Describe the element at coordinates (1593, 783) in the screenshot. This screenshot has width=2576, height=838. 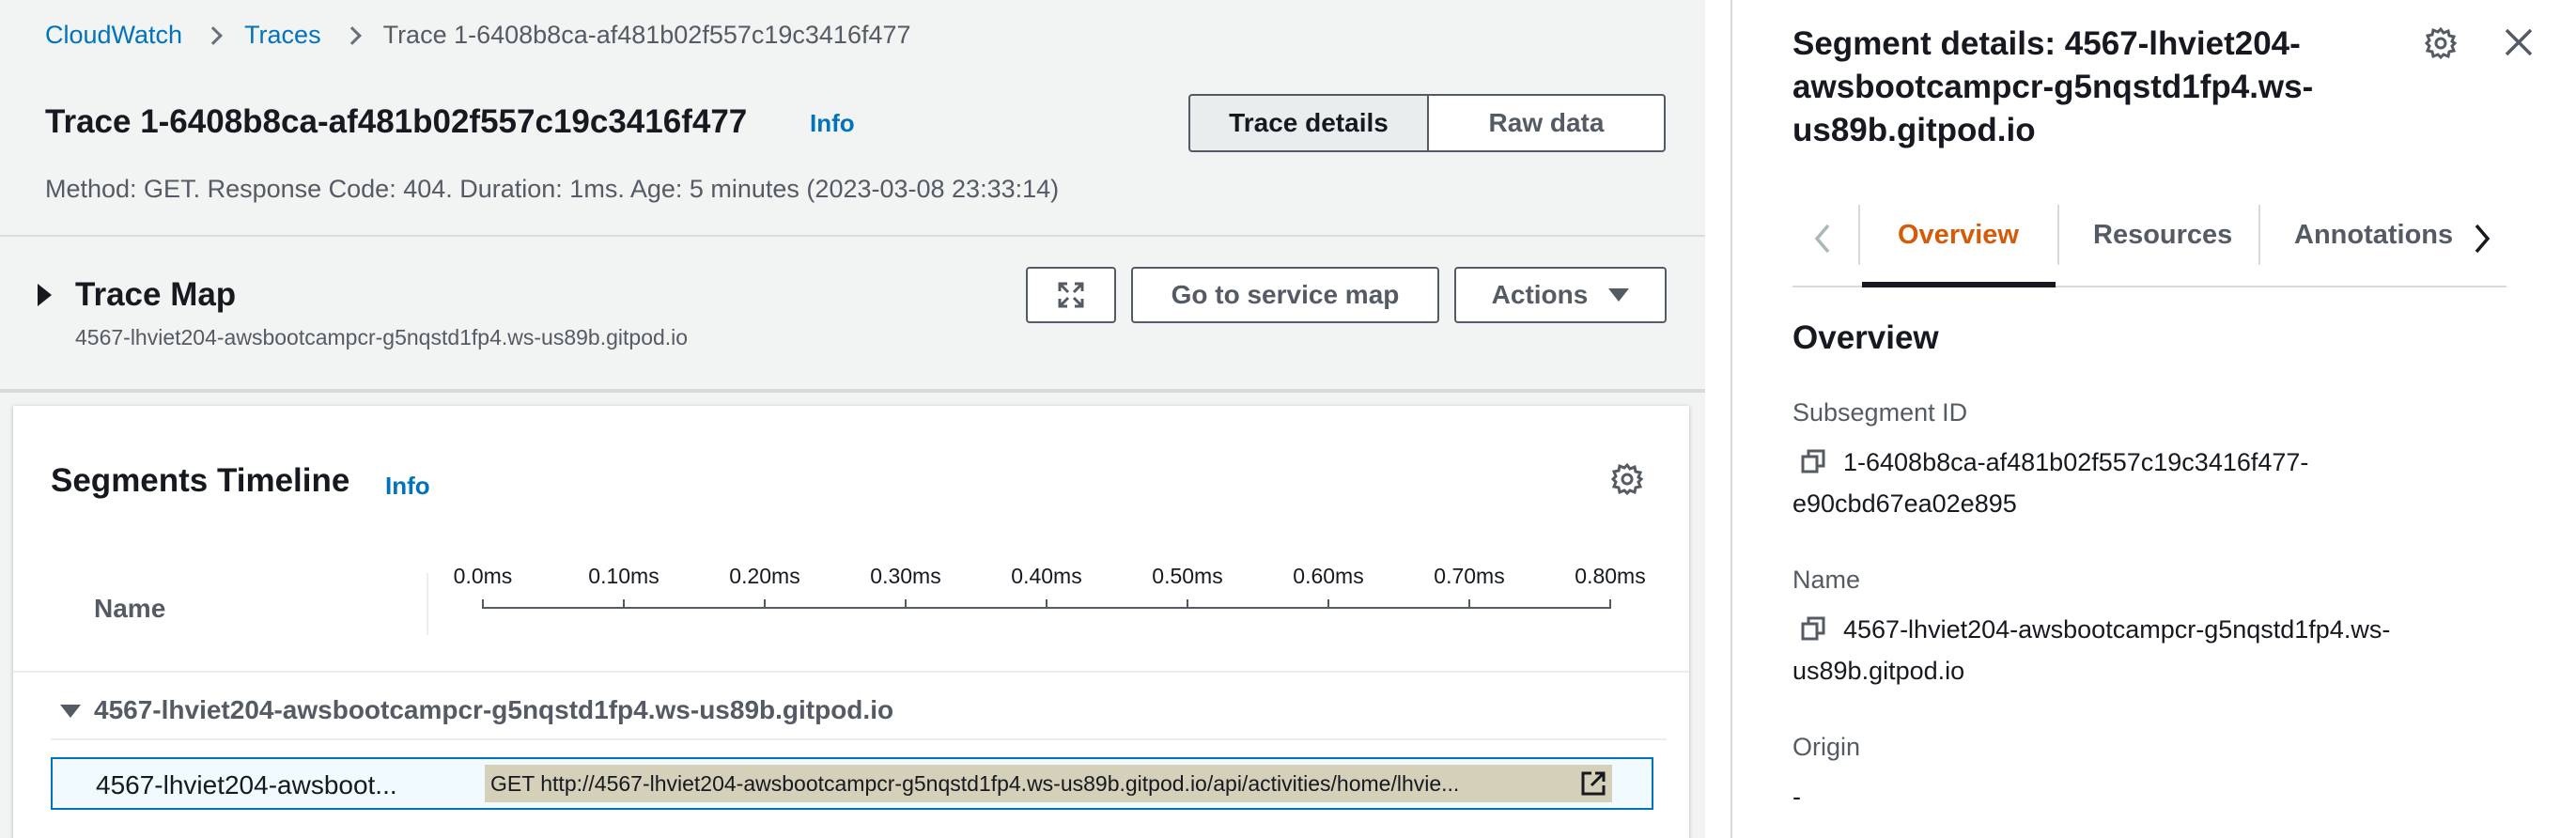
I see `external-link-icon` at that location.